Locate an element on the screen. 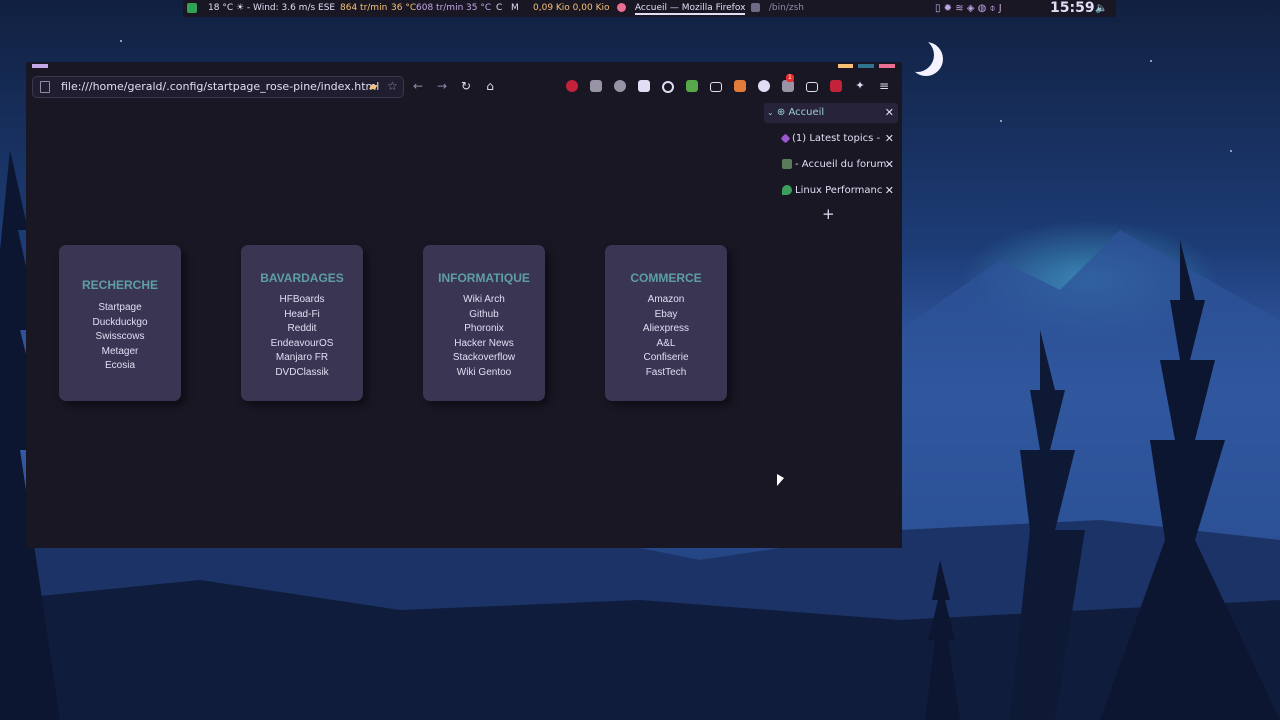 The height and width of the screenshot is (720, 1280). clock: 15:59 is located at coordinates (1072, 8).